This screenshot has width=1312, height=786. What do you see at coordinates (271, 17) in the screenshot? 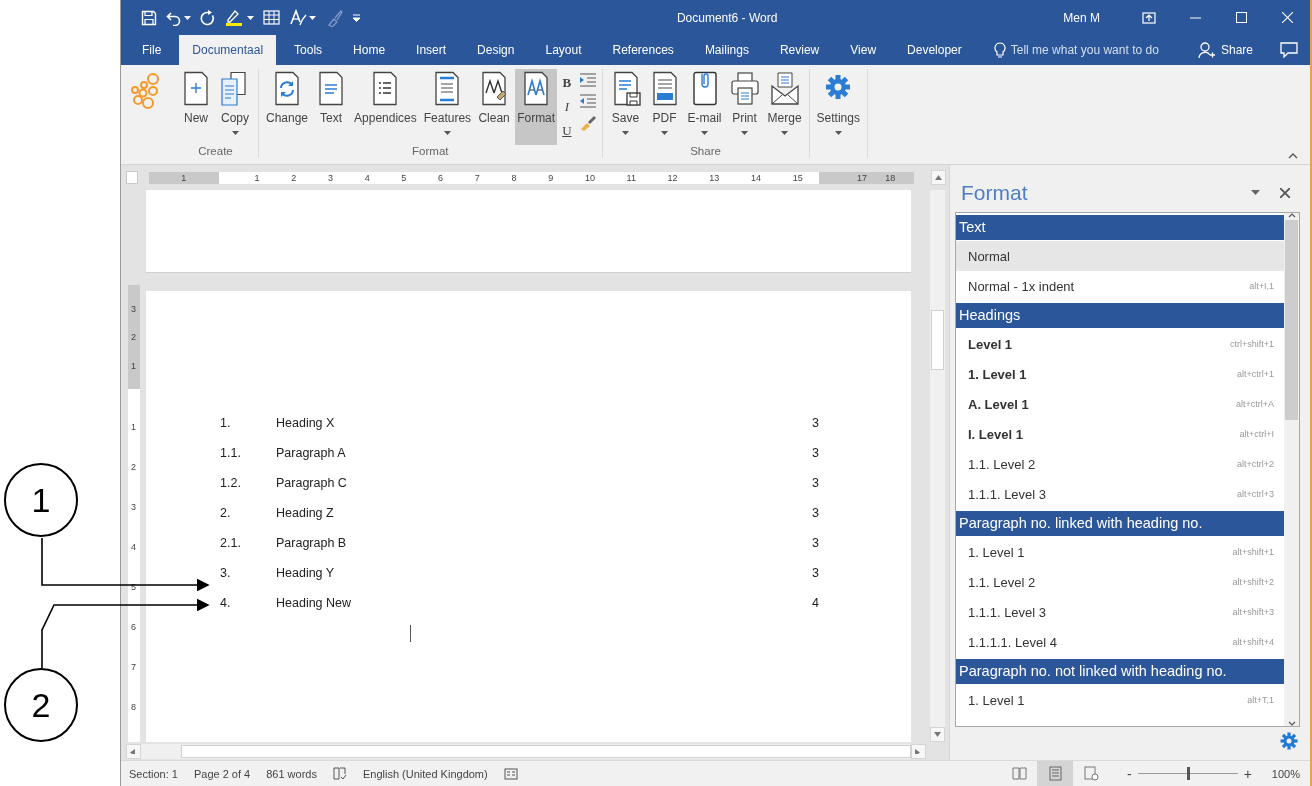
I see `table-icon` at bounding box center [271, 17].